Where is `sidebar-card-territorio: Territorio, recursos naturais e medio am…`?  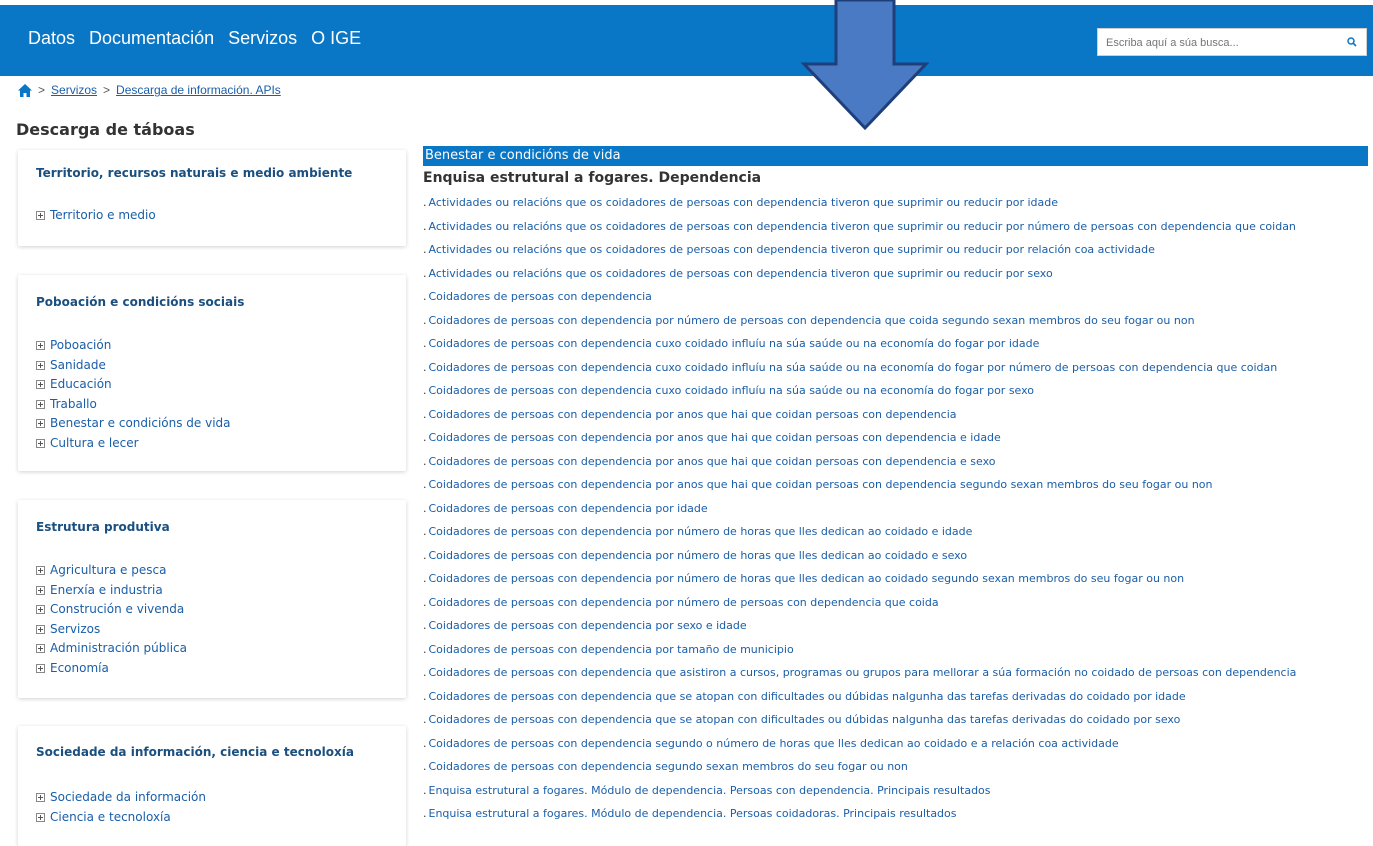
sidebar-card-territorio: Territorio, recursos naturais e medio am… is located at coordinates (212, 198).